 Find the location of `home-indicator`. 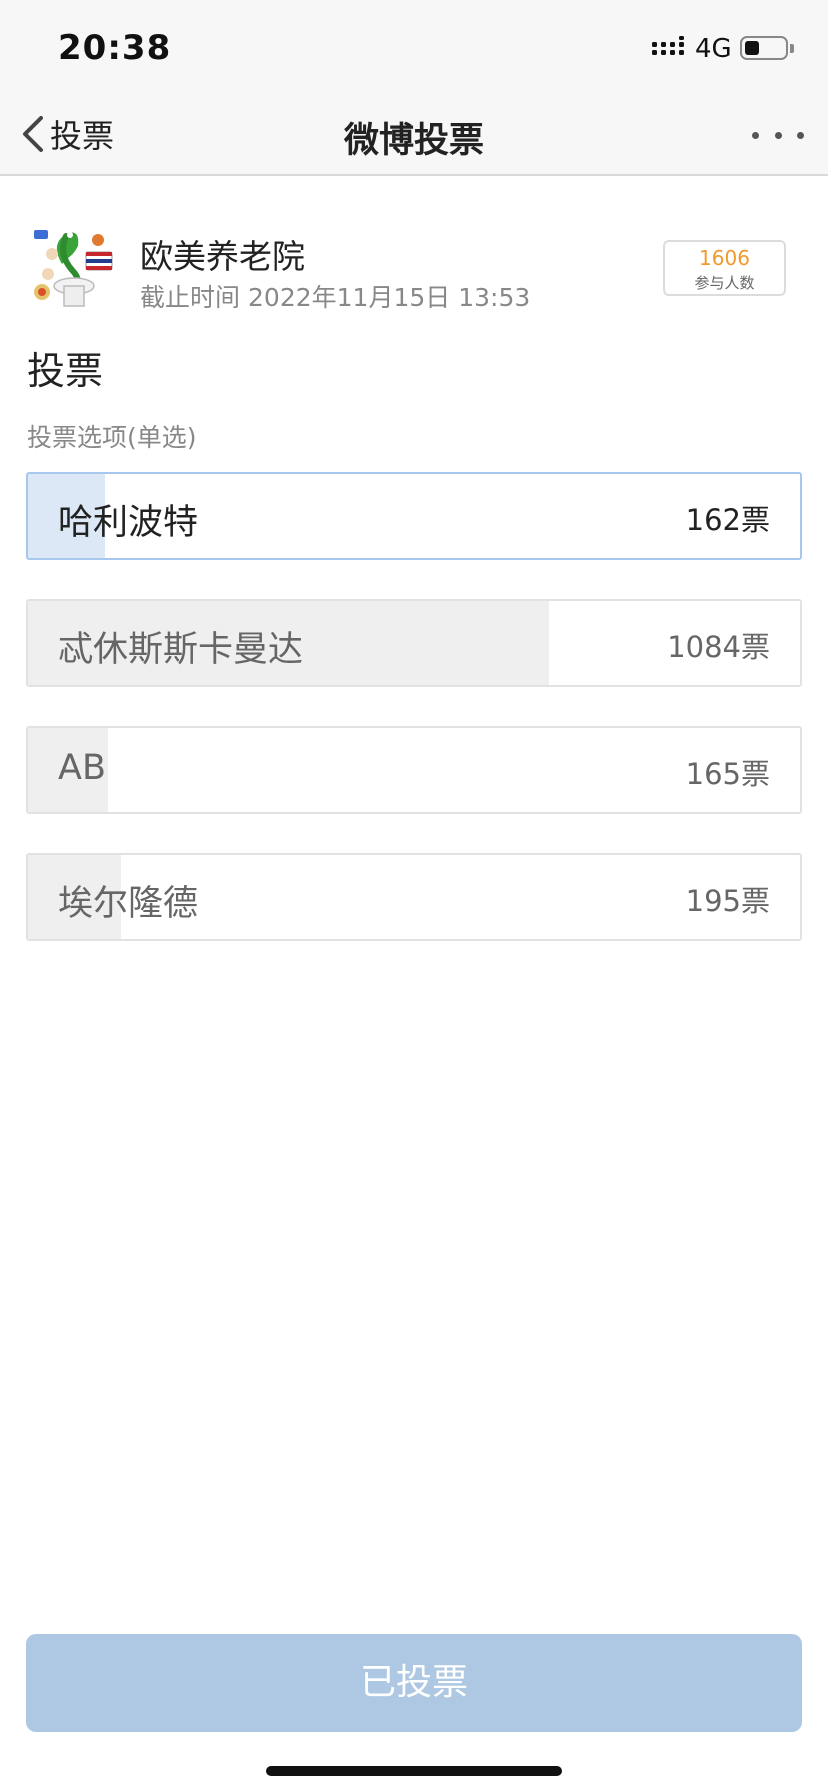

home-indicator is located at coordinates (414, 1771).